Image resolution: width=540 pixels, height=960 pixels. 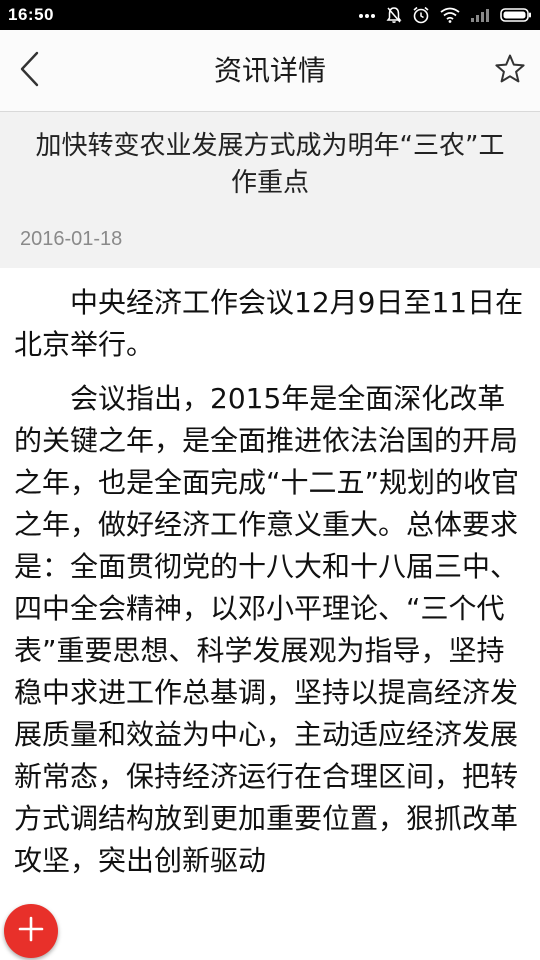 I want to click on status-time: 16:50, so click(x=31, y=14).